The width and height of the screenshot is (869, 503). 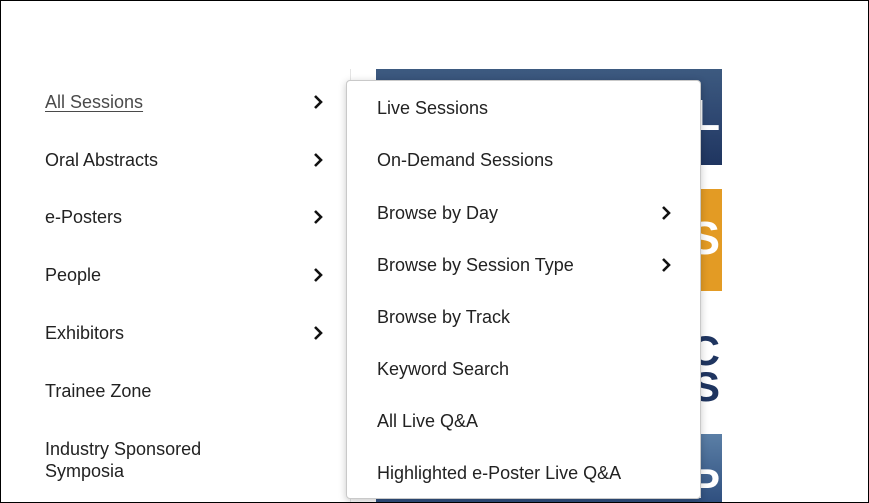 I want to click on submenu-item-label: All Live Q&A, so click(x=428, y=421).